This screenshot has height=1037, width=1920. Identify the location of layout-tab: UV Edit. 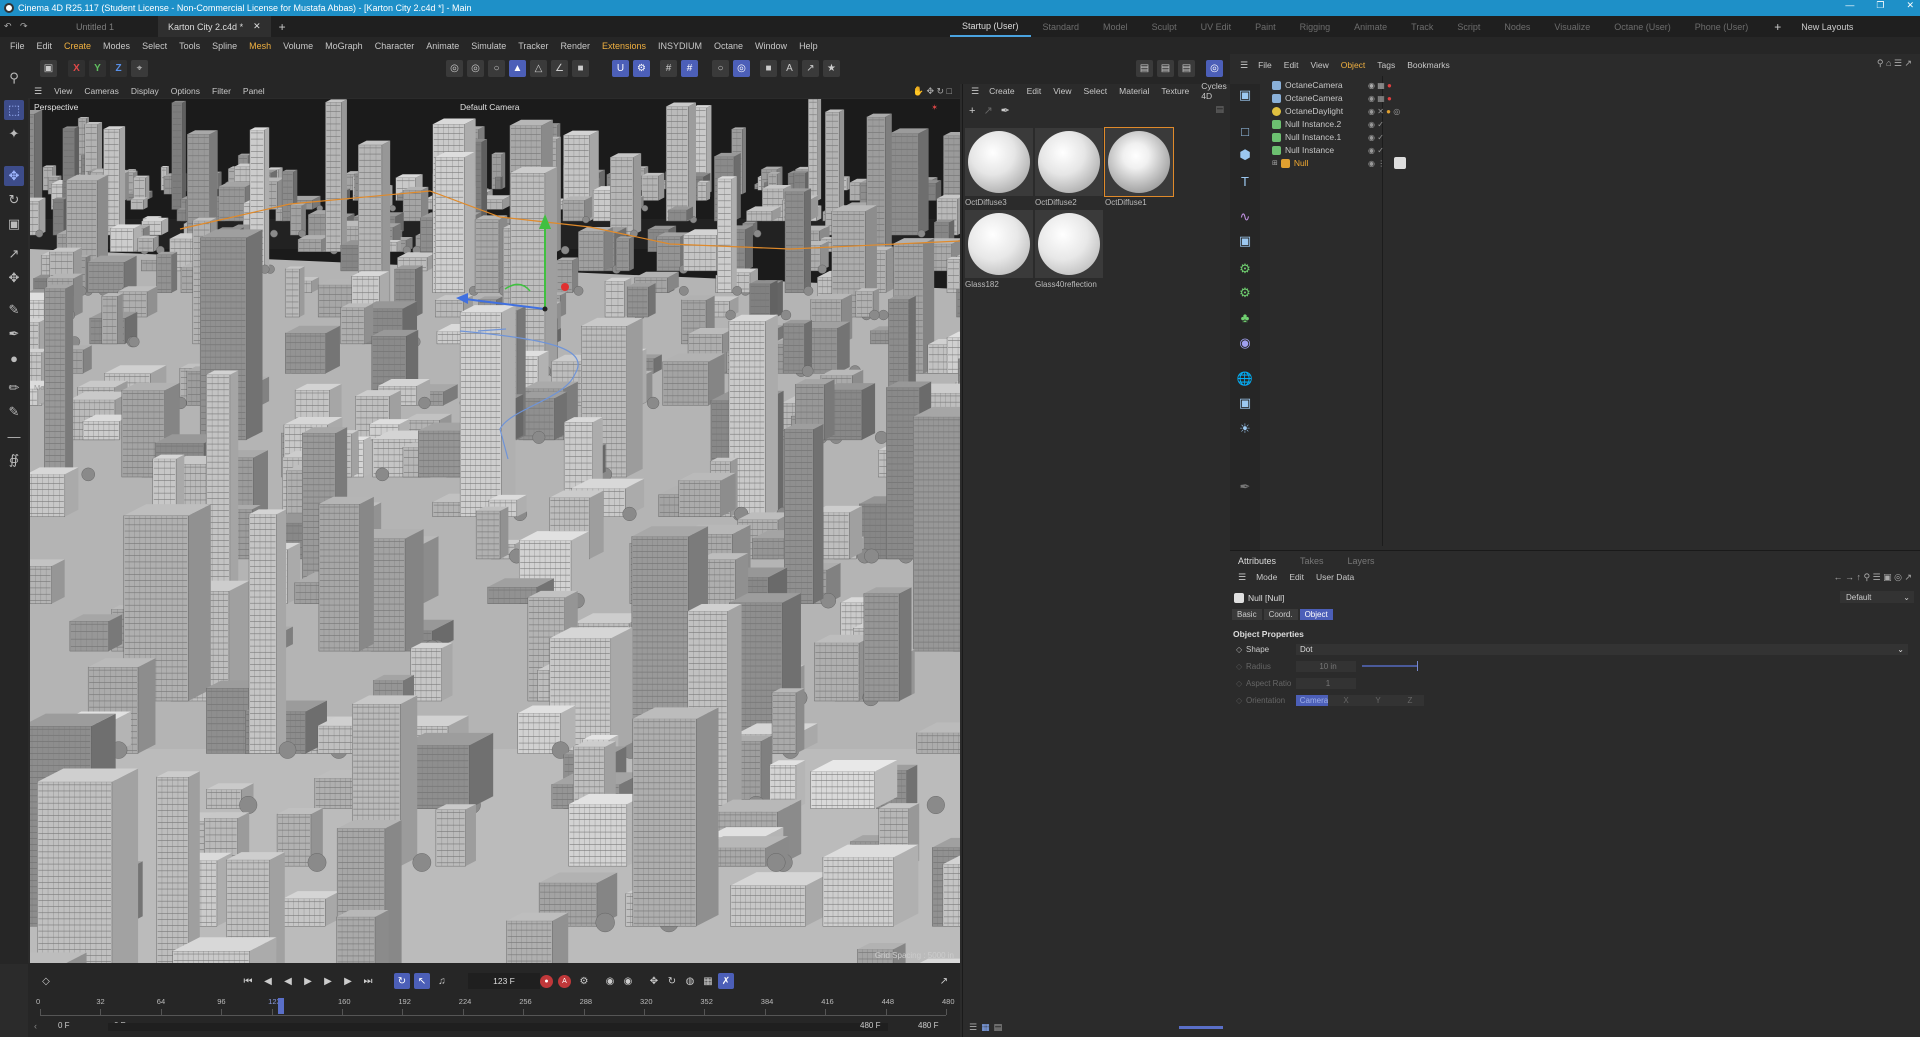
(1216, 26).